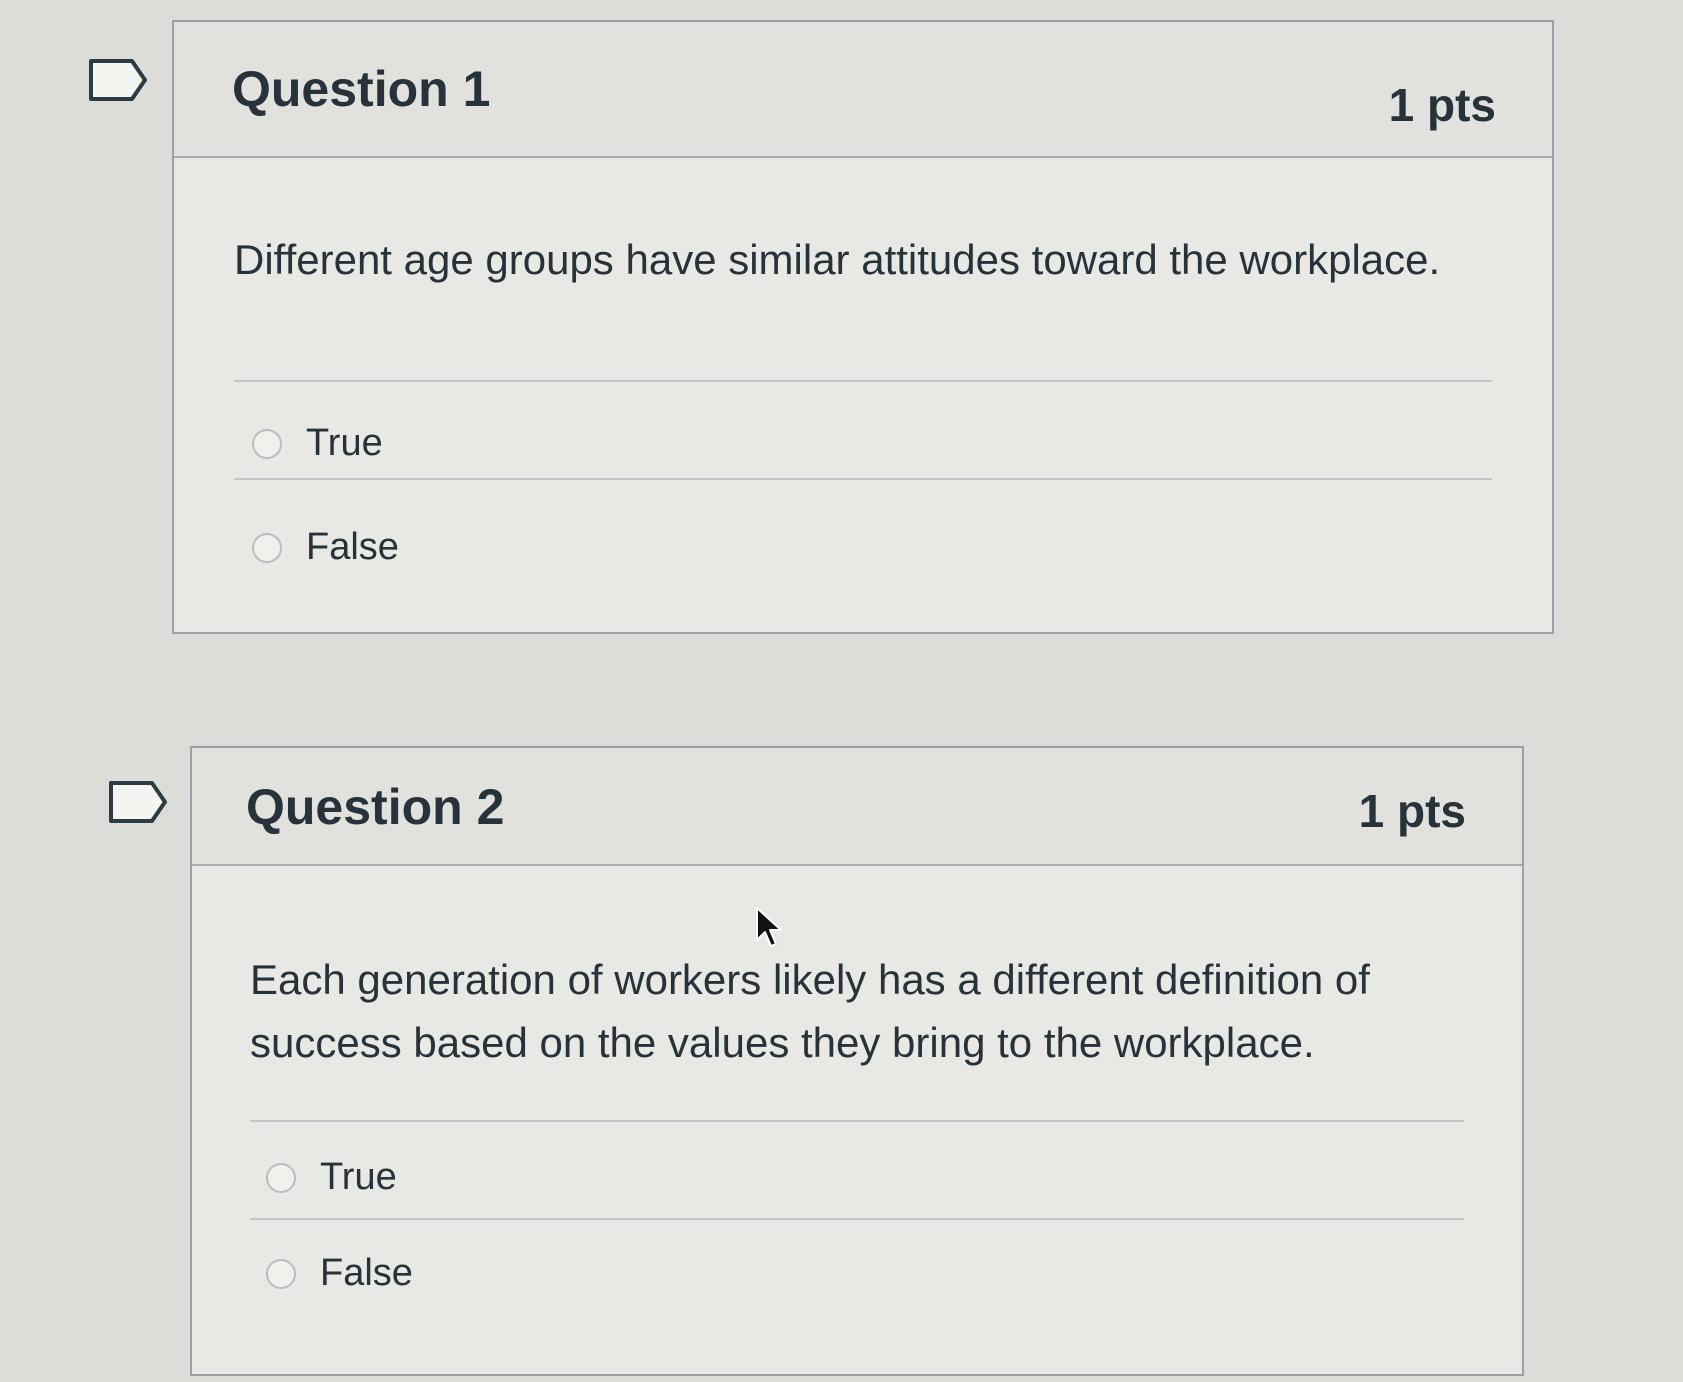  Describe the element at coordinates (361, 89) in the screenshot. I see `question-title: Question 1` at that location.